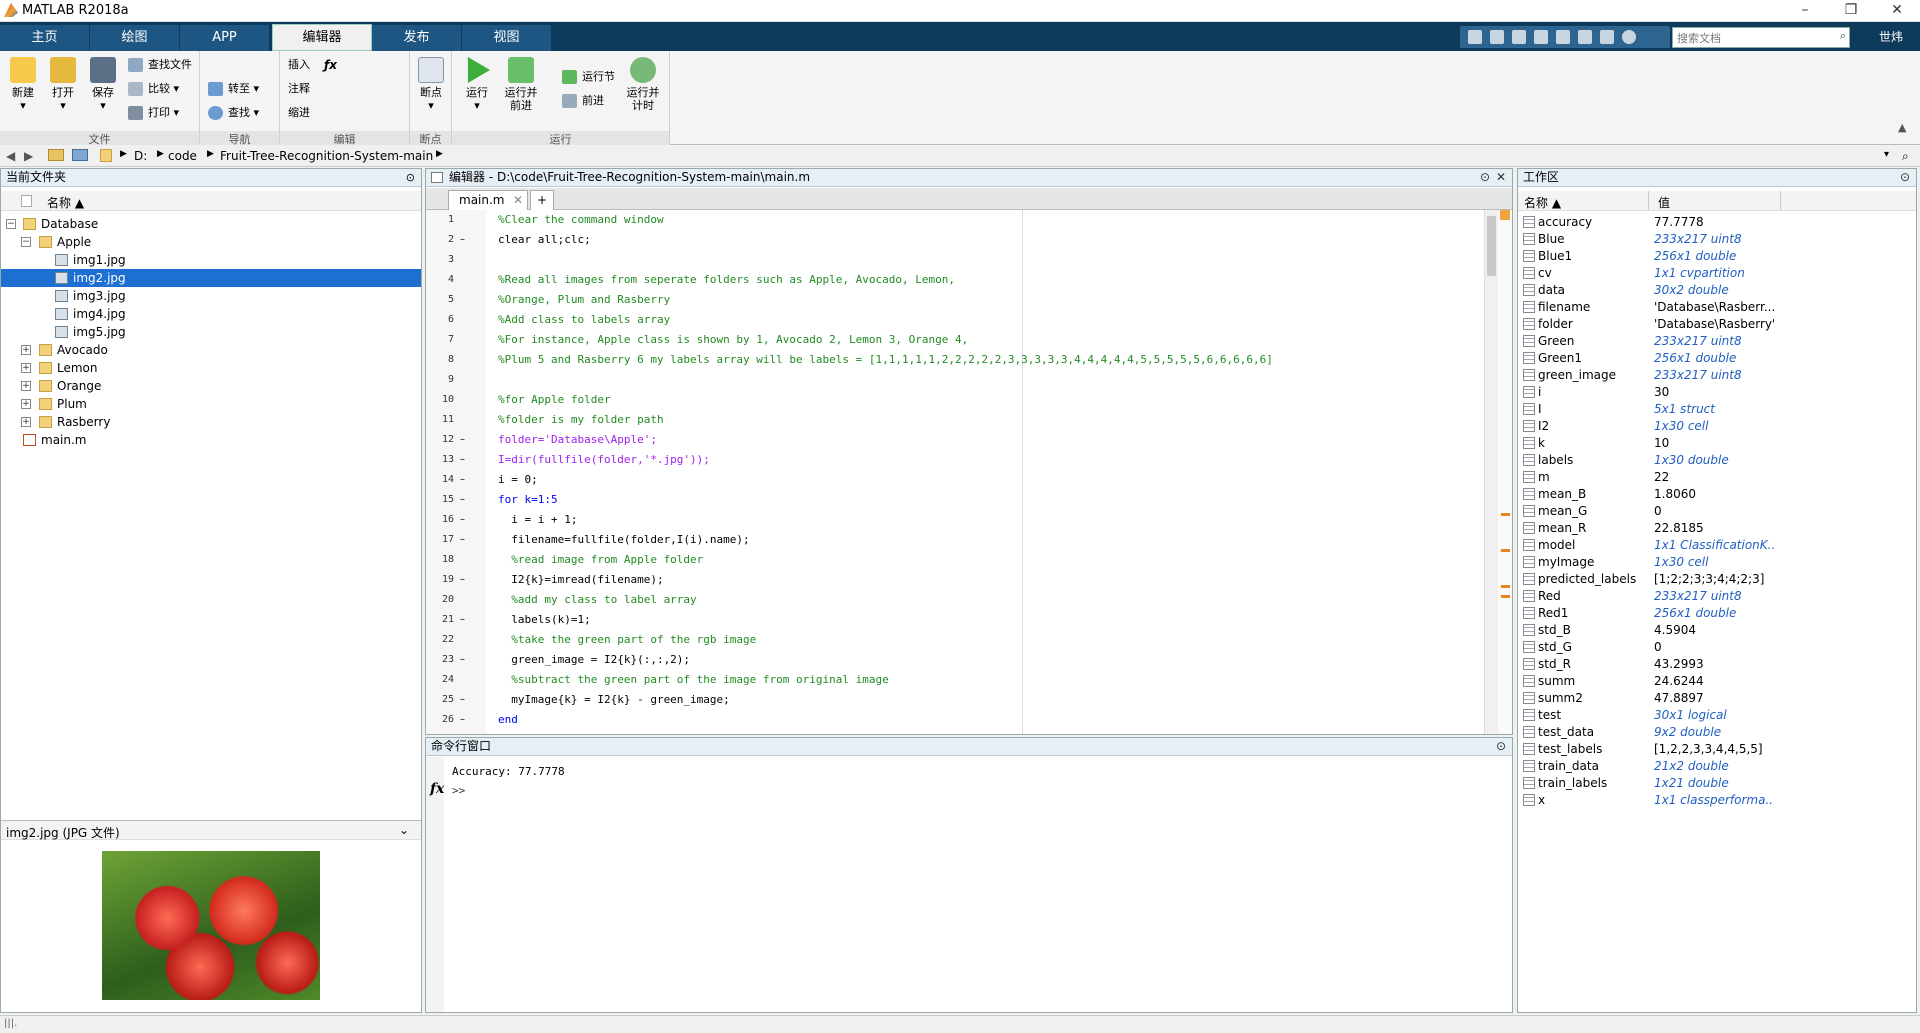 The width and height of the screenshot is (1920, 1033). What do you see at coordinates (1717, 426) in the screenshot?
I see `workspace-row: I2 1x30 cell` at bounding box center [1717, 426].